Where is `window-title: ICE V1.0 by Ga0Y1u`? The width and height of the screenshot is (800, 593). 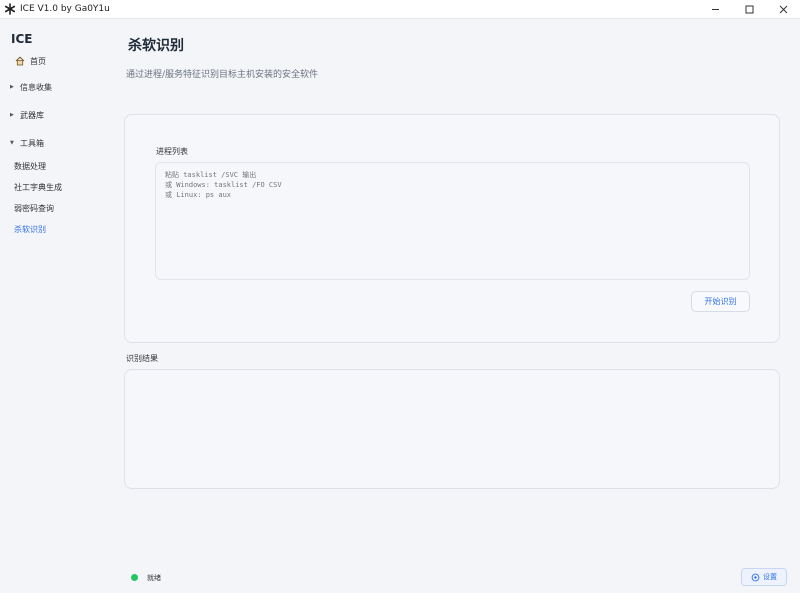
window-title: ICE V1.0 by Ga0Y1u is located at coordinates (65, 9).